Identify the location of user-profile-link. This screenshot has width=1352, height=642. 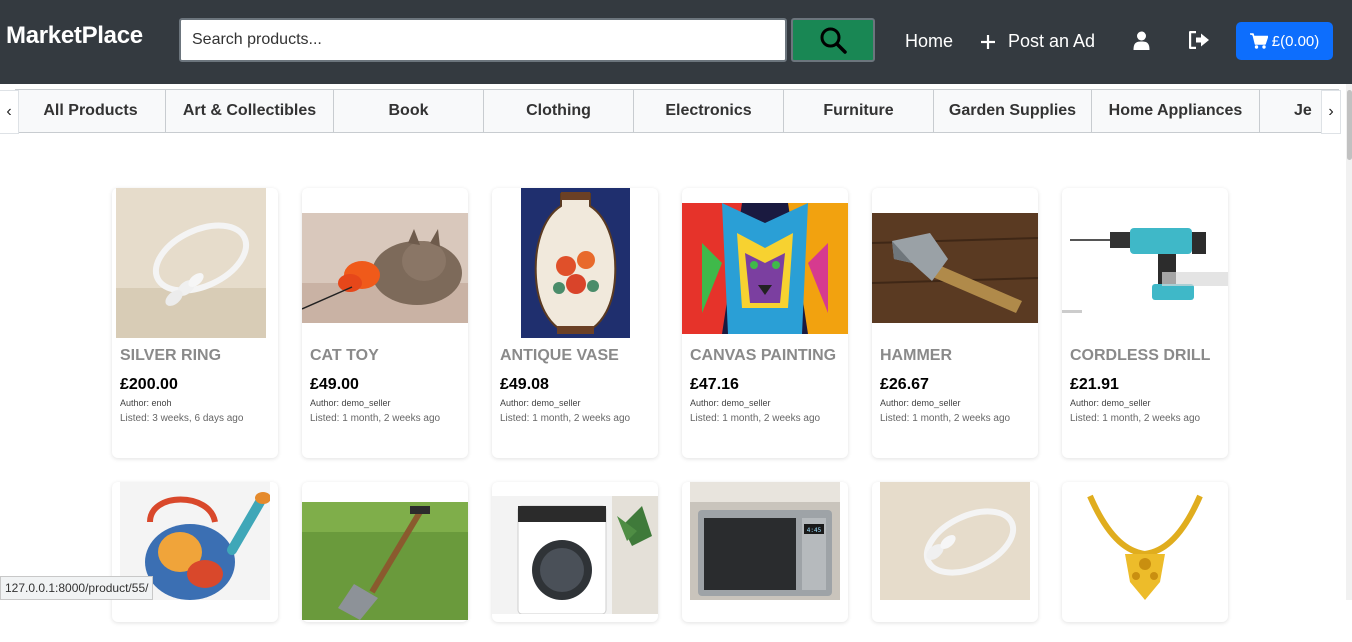
(1141, 43).